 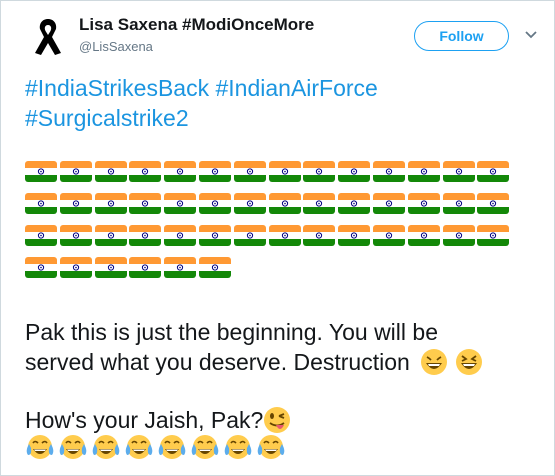 I want to click on tweet-text-question: How's your Jaish, Pak?, so click(x=285, y=420).